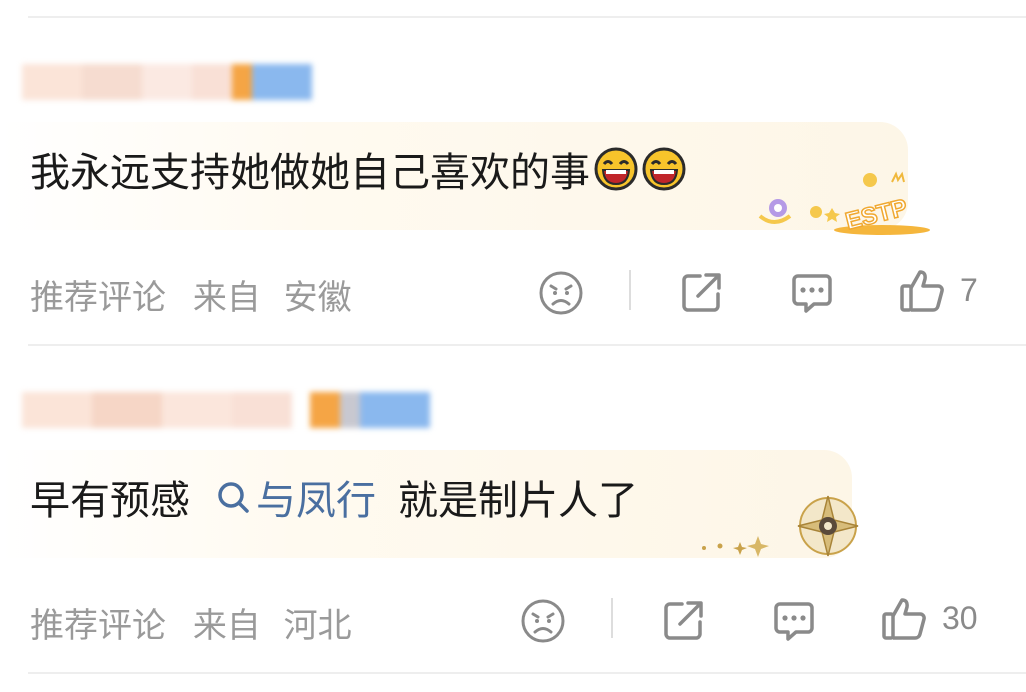  Describe the element at coordinates (969, 289) in the screenshot. I see `like-count: 7` at that location.